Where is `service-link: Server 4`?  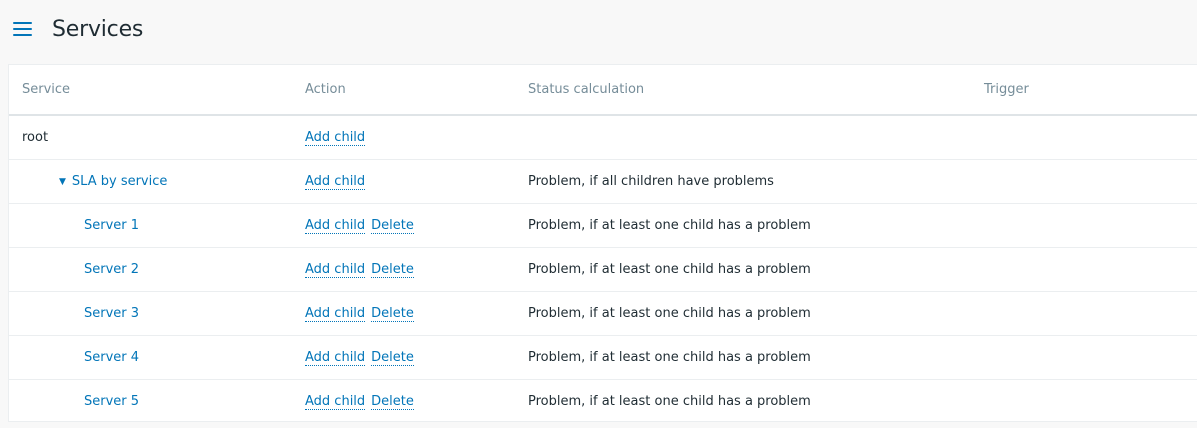
service-link: Server 4 is located at coordinates (111, 357).